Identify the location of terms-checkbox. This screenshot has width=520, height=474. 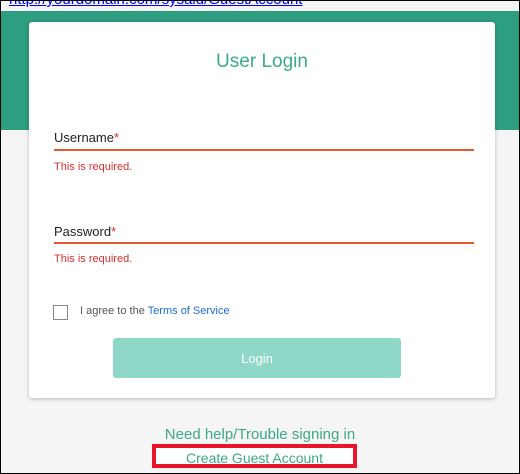
(60, 312).